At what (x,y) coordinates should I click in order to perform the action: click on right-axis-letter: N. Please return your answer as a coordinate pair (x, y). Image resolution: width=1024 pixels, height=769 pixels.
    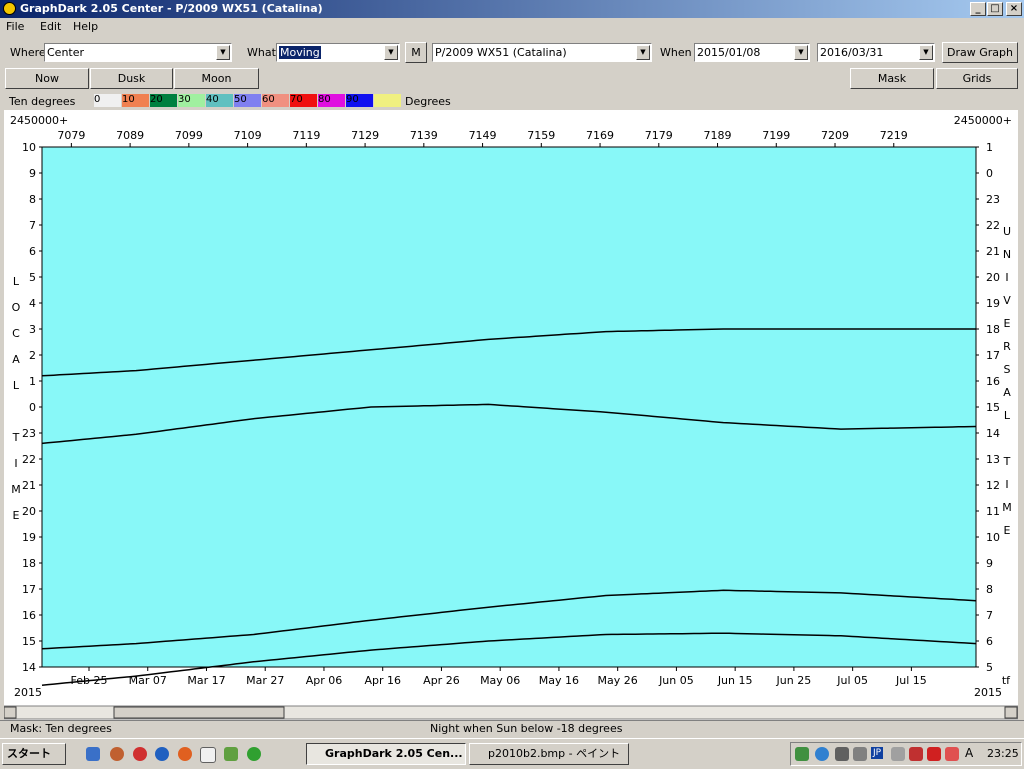
    Looking at the image, I should click on (1007, 254).